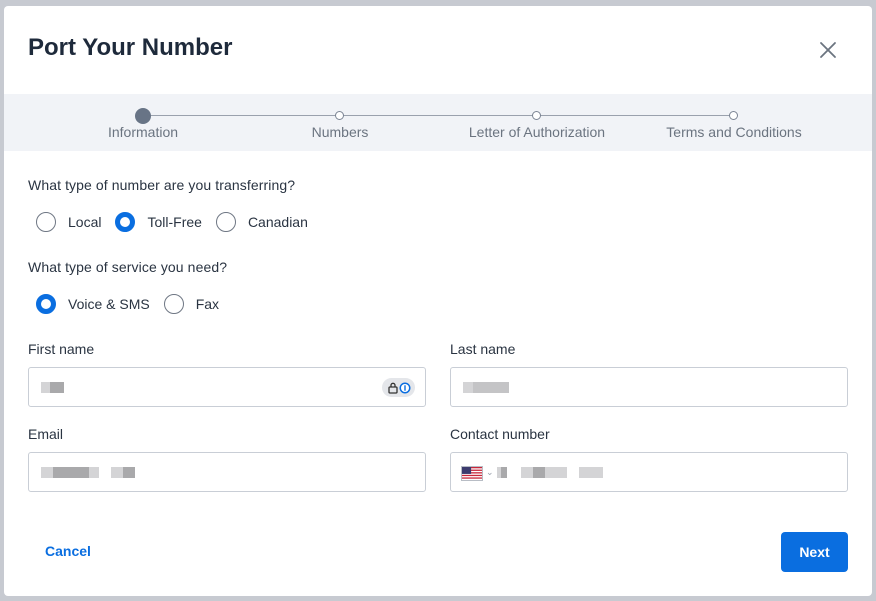 The width and height of the screenshot is (876, 601). I want to click on email-input, so click(227, 472).